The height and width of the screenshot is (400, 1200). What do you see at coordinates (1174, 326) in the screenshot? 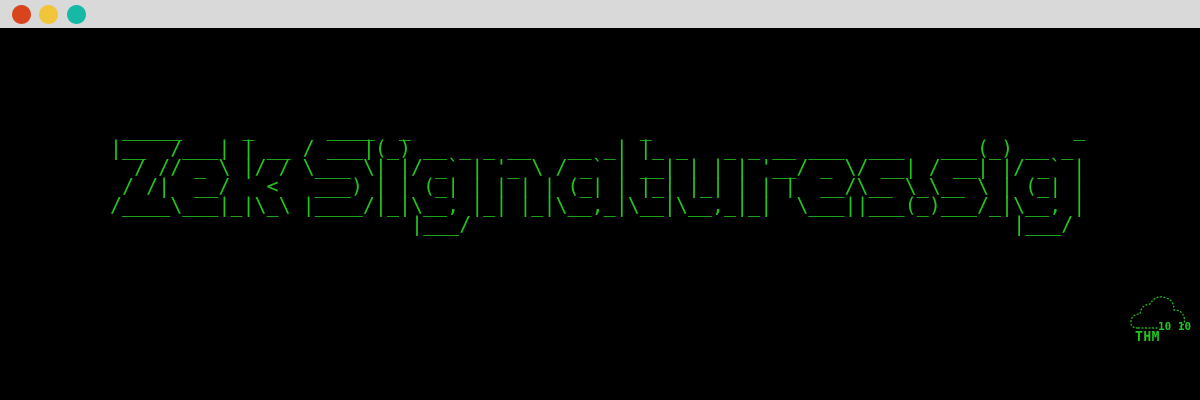
I see `logo-binary: 10 10` at bounding box center [1174, 326].